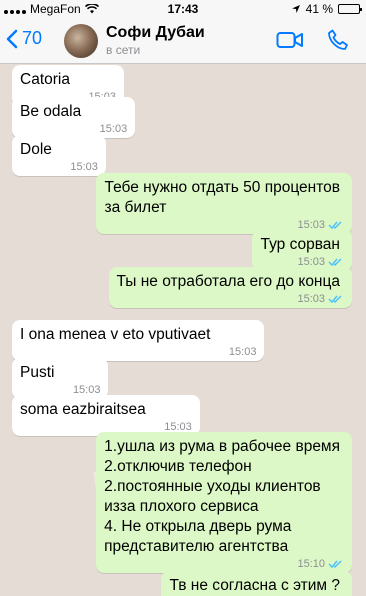  I want to click on message-text: Pusti, so click(37, 372).